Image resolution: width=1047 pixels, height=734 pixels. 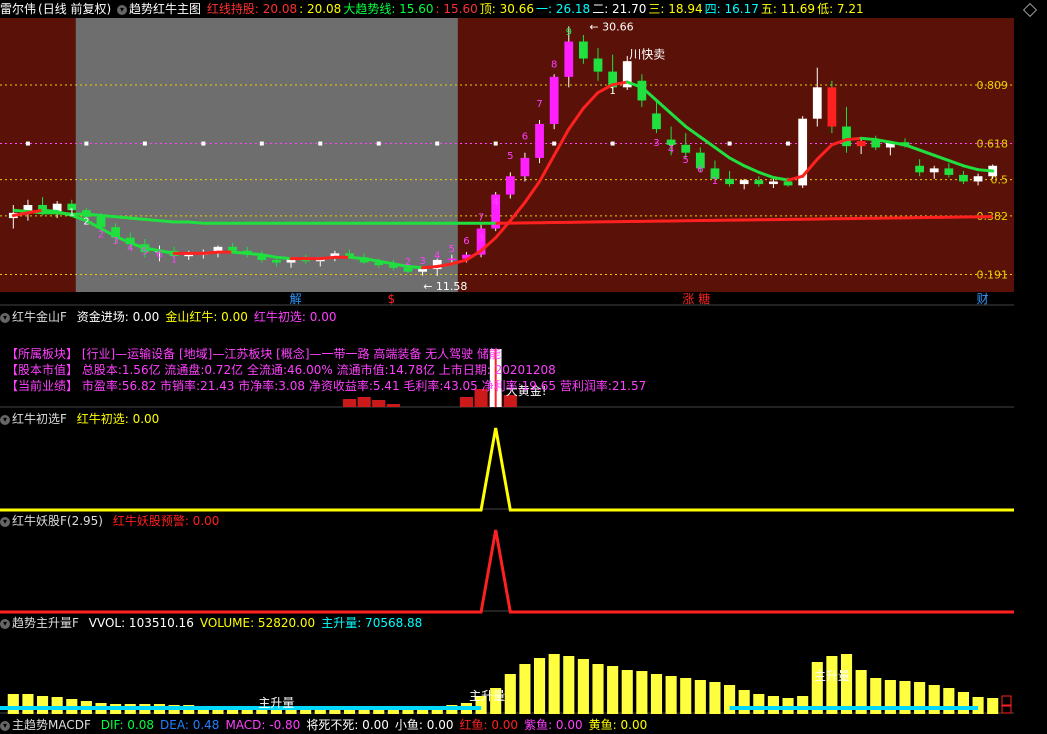 What do you see at coordinates (507, 469) in the screenshot?
I see `panel3-line` at bounding box center [507, 469].